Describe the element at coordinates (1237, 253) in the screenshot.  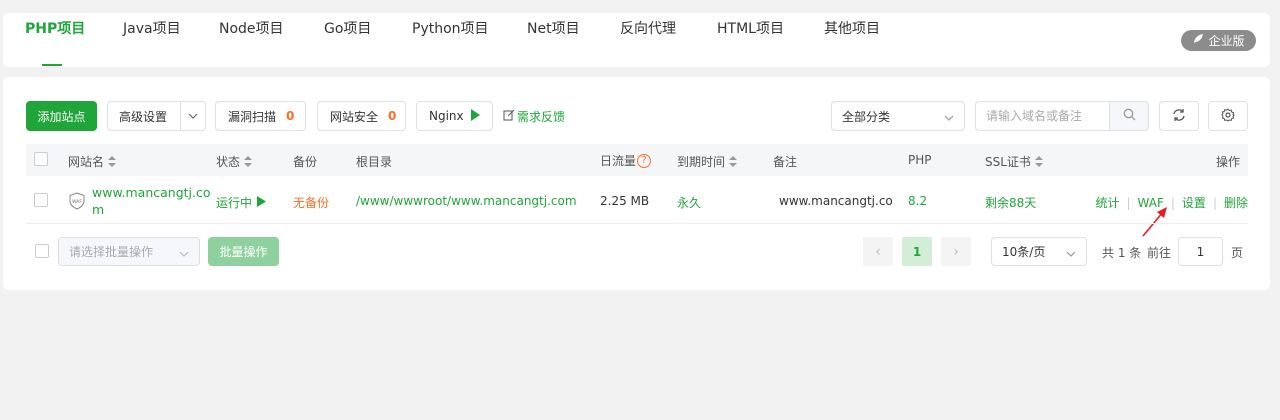
I see `page-unit-label: 页` at that location.